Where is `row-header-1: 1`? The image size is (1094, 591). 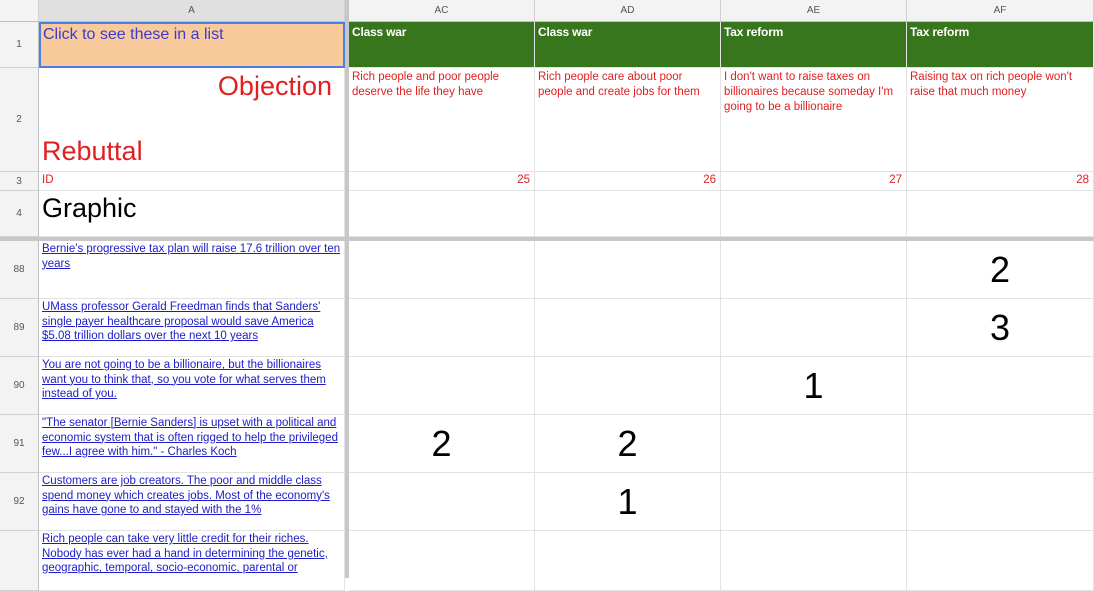 row-header-1: 1 is located at coordinates (19, 45).